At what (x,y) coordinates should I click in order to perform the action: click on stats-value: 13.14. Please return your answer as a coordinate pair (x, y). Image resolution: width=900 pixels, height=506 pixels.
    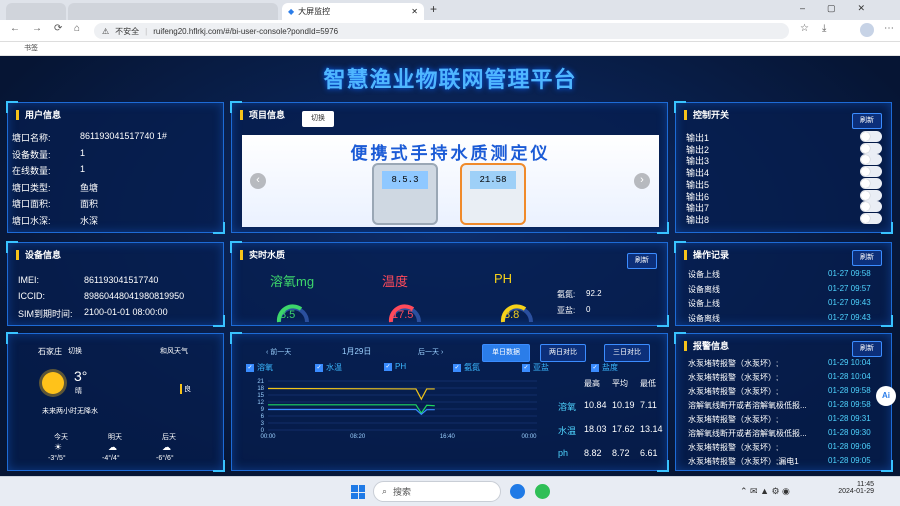
    Looking at the image, I should click on (651, 429).